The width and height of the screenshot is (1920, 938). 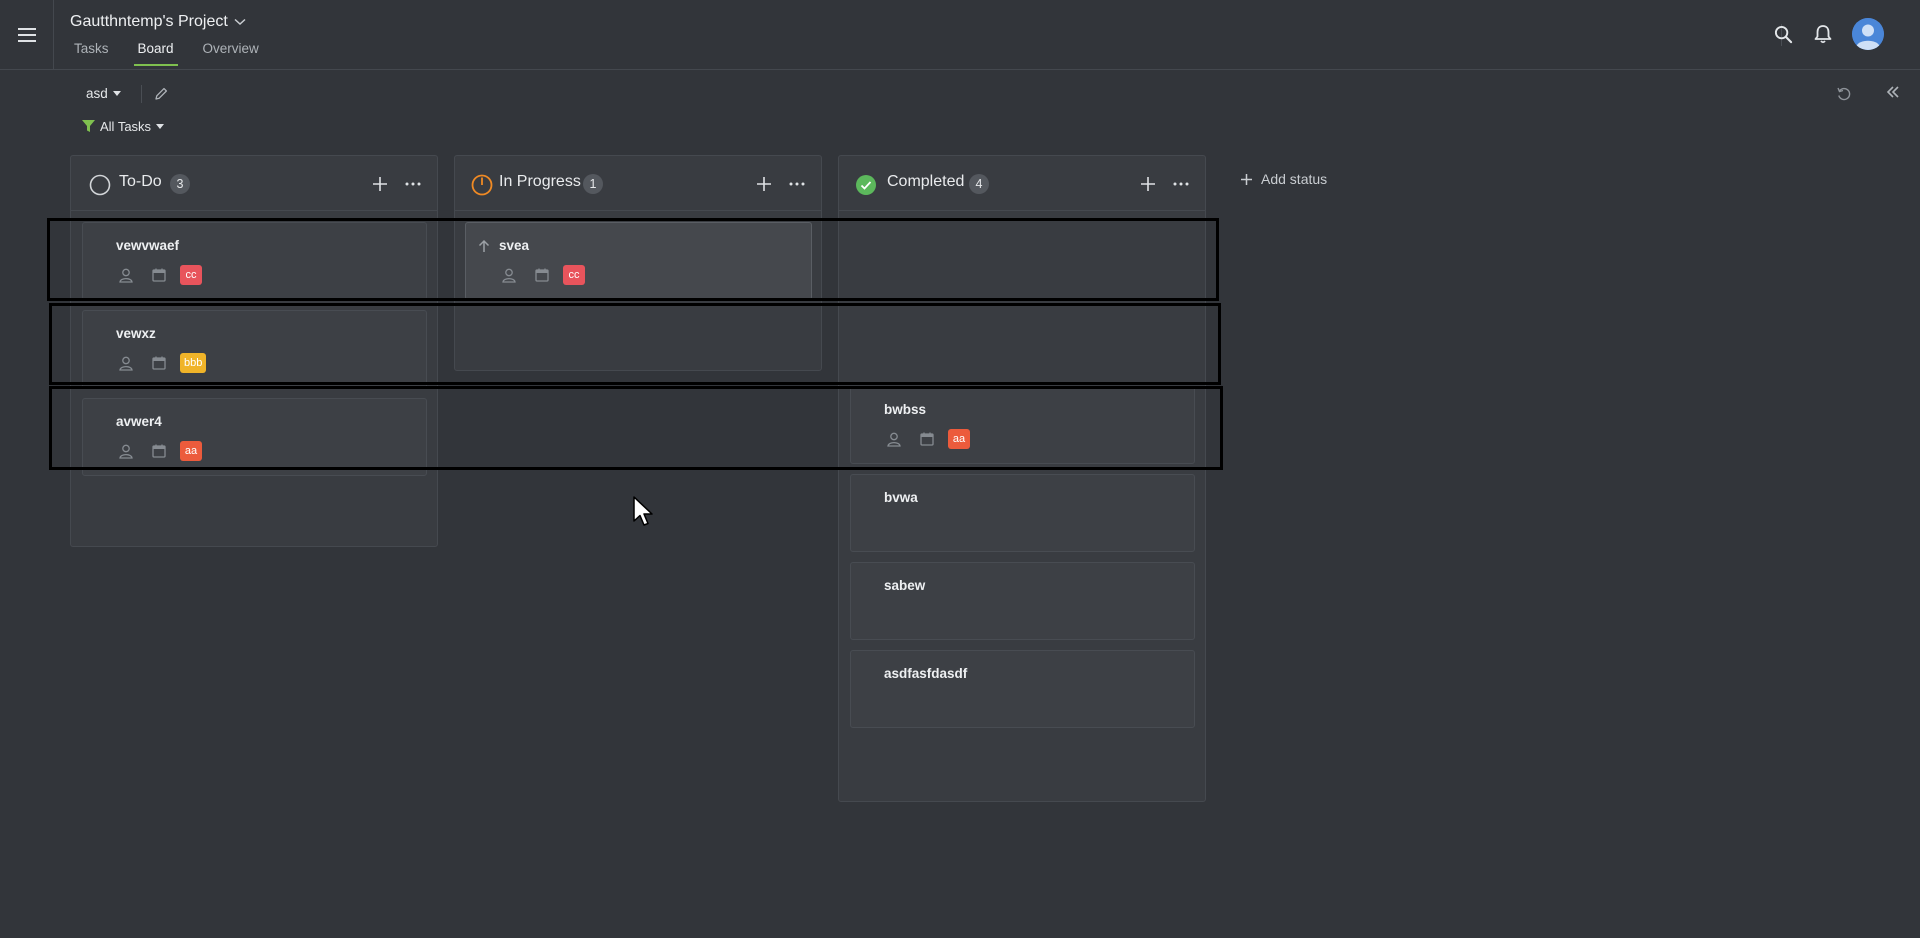 I want to click on add-status-button: Add status, so click(x=1283, y=179).